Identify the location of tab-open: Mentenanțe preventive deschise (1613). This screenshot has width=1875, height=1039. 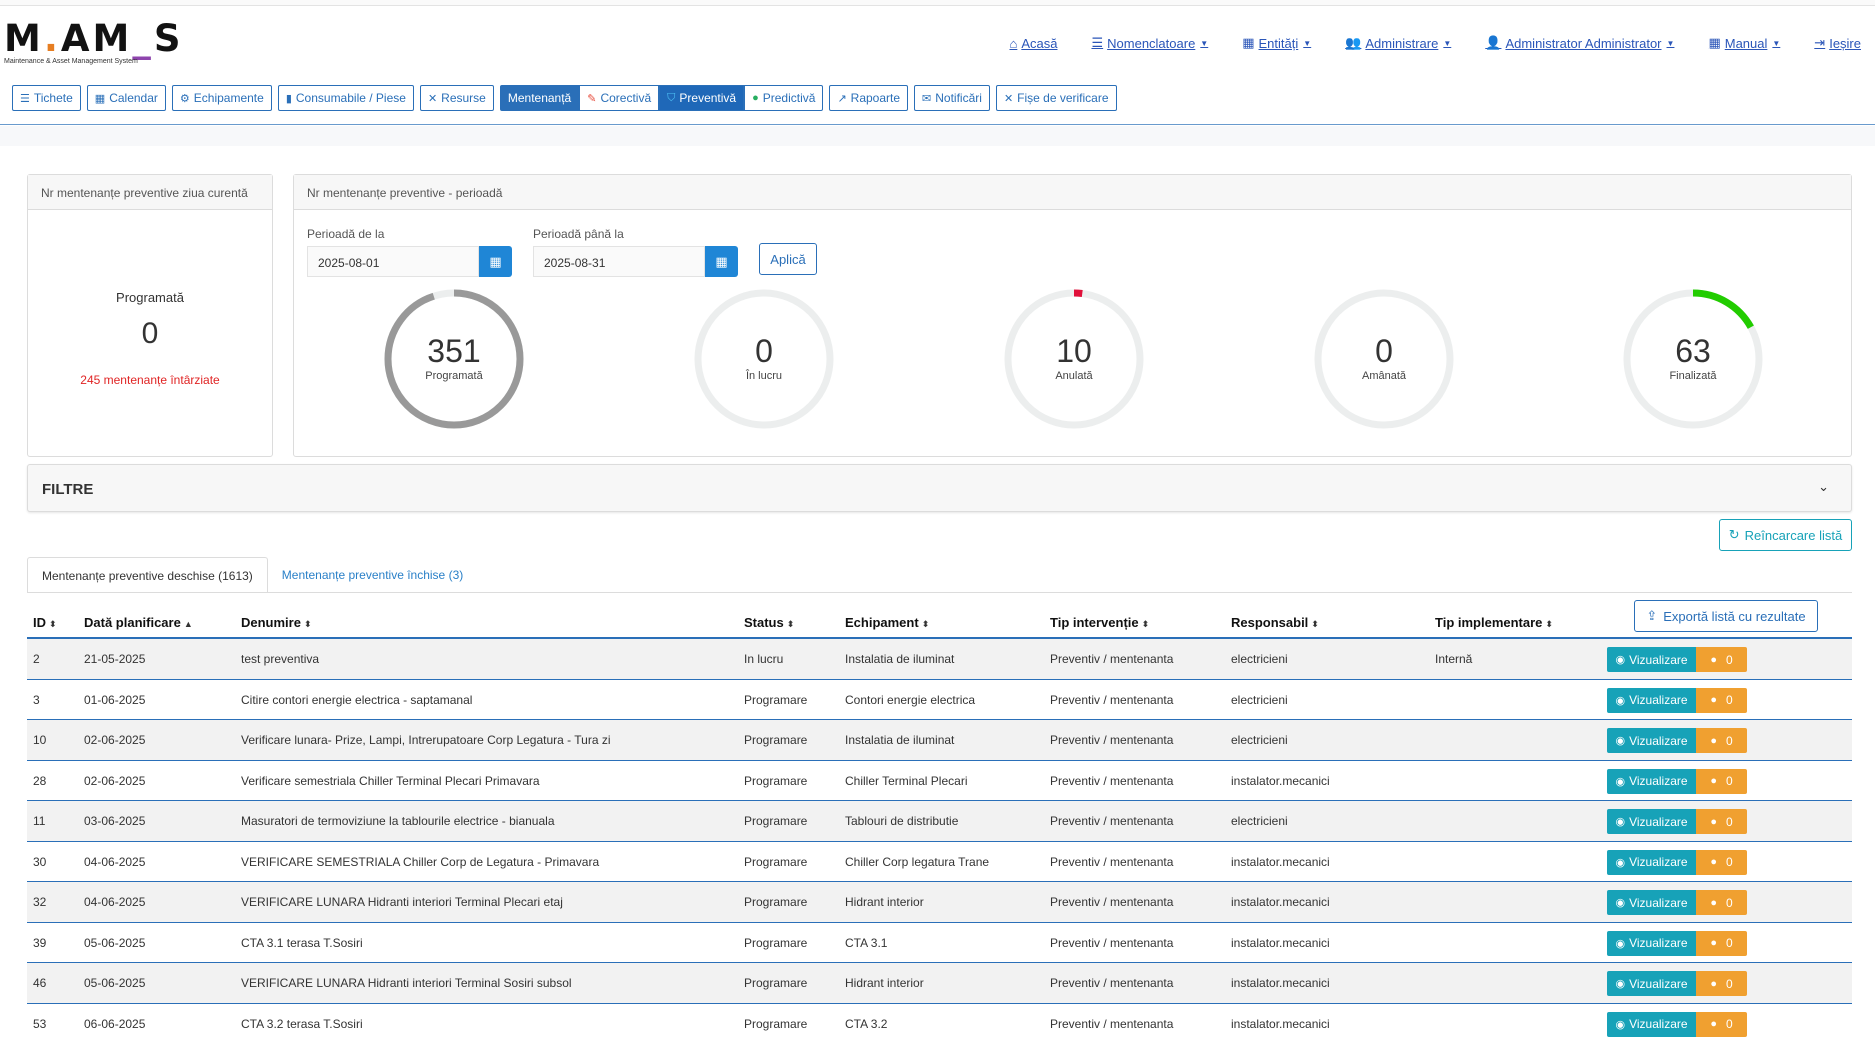
(147, 575).